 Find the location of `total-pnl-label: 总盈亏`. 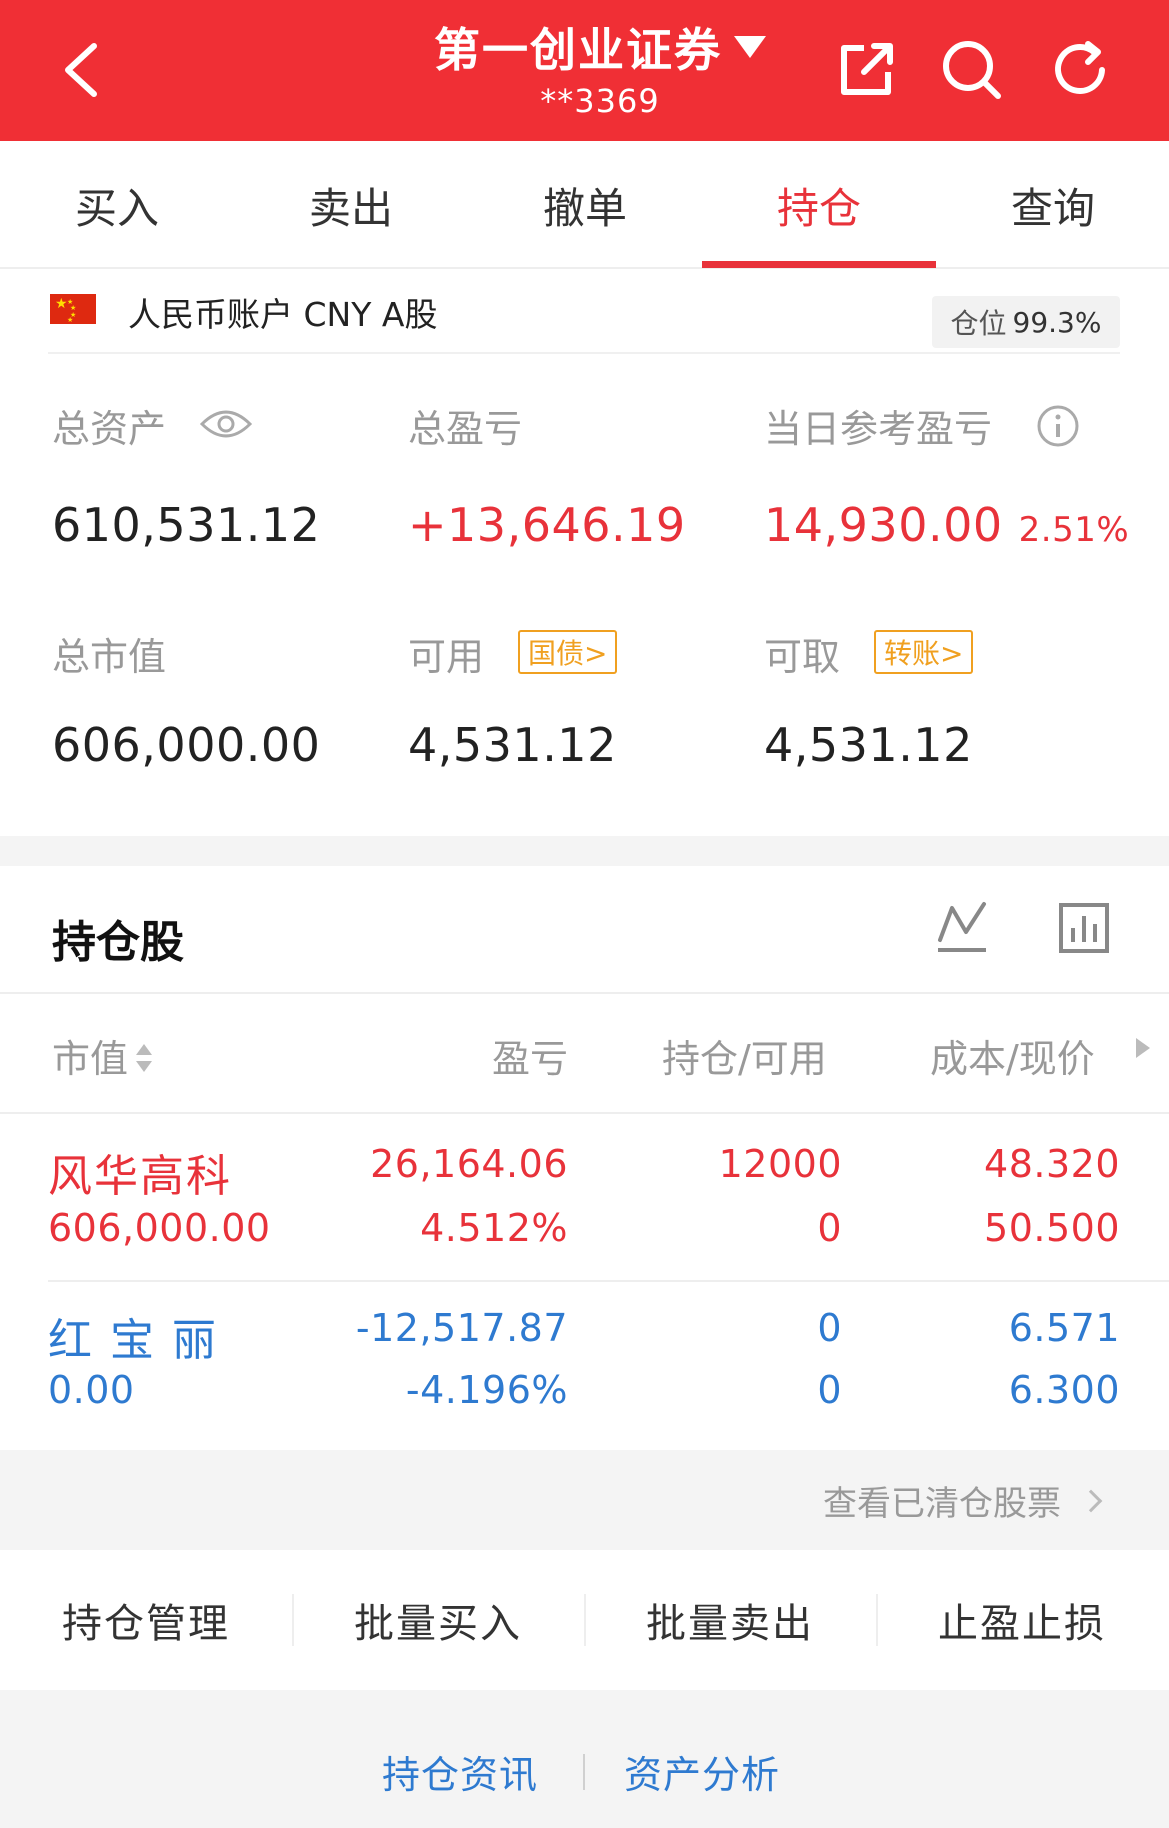

total-pnl-label: 总盈亏 is located at coordinates (465, 429).